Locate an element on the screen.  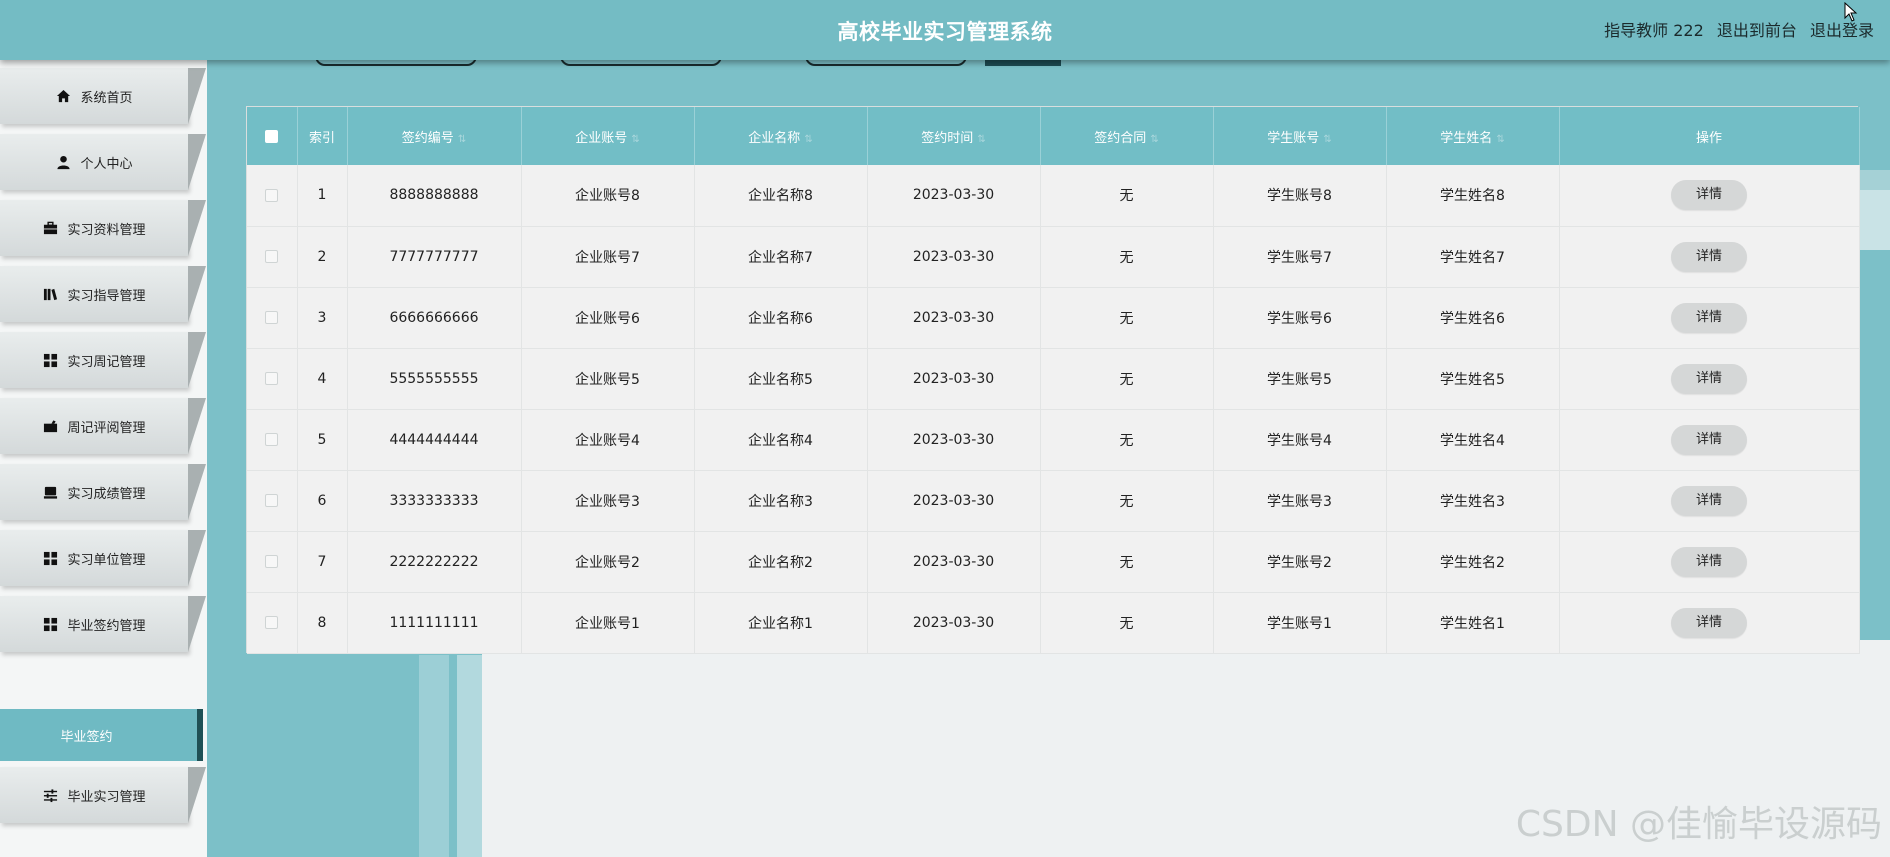
logout-link: 退出登录 is located at coordinates (1842, 30).